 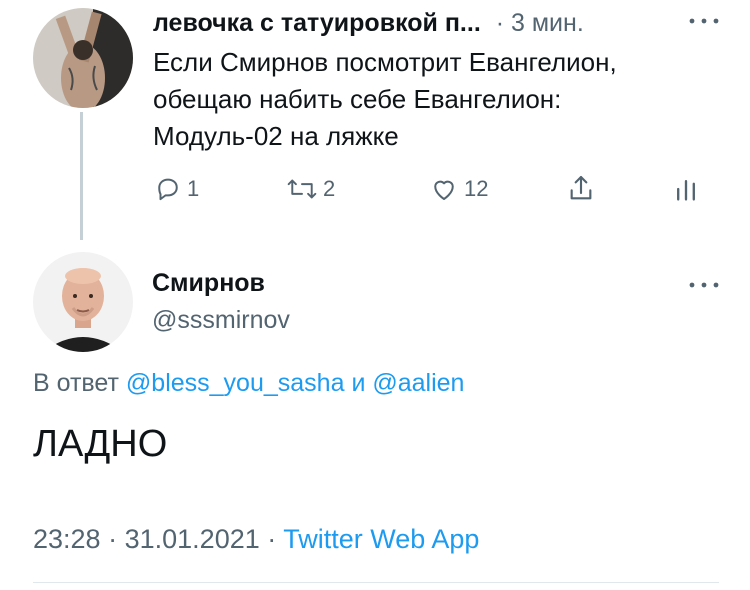 What do you see at coordinates (385, 62) in the screenshot?
I see `parent-text-line: Если Смирнов посмотрит Евангелион,` at bounding box center [385, 62].